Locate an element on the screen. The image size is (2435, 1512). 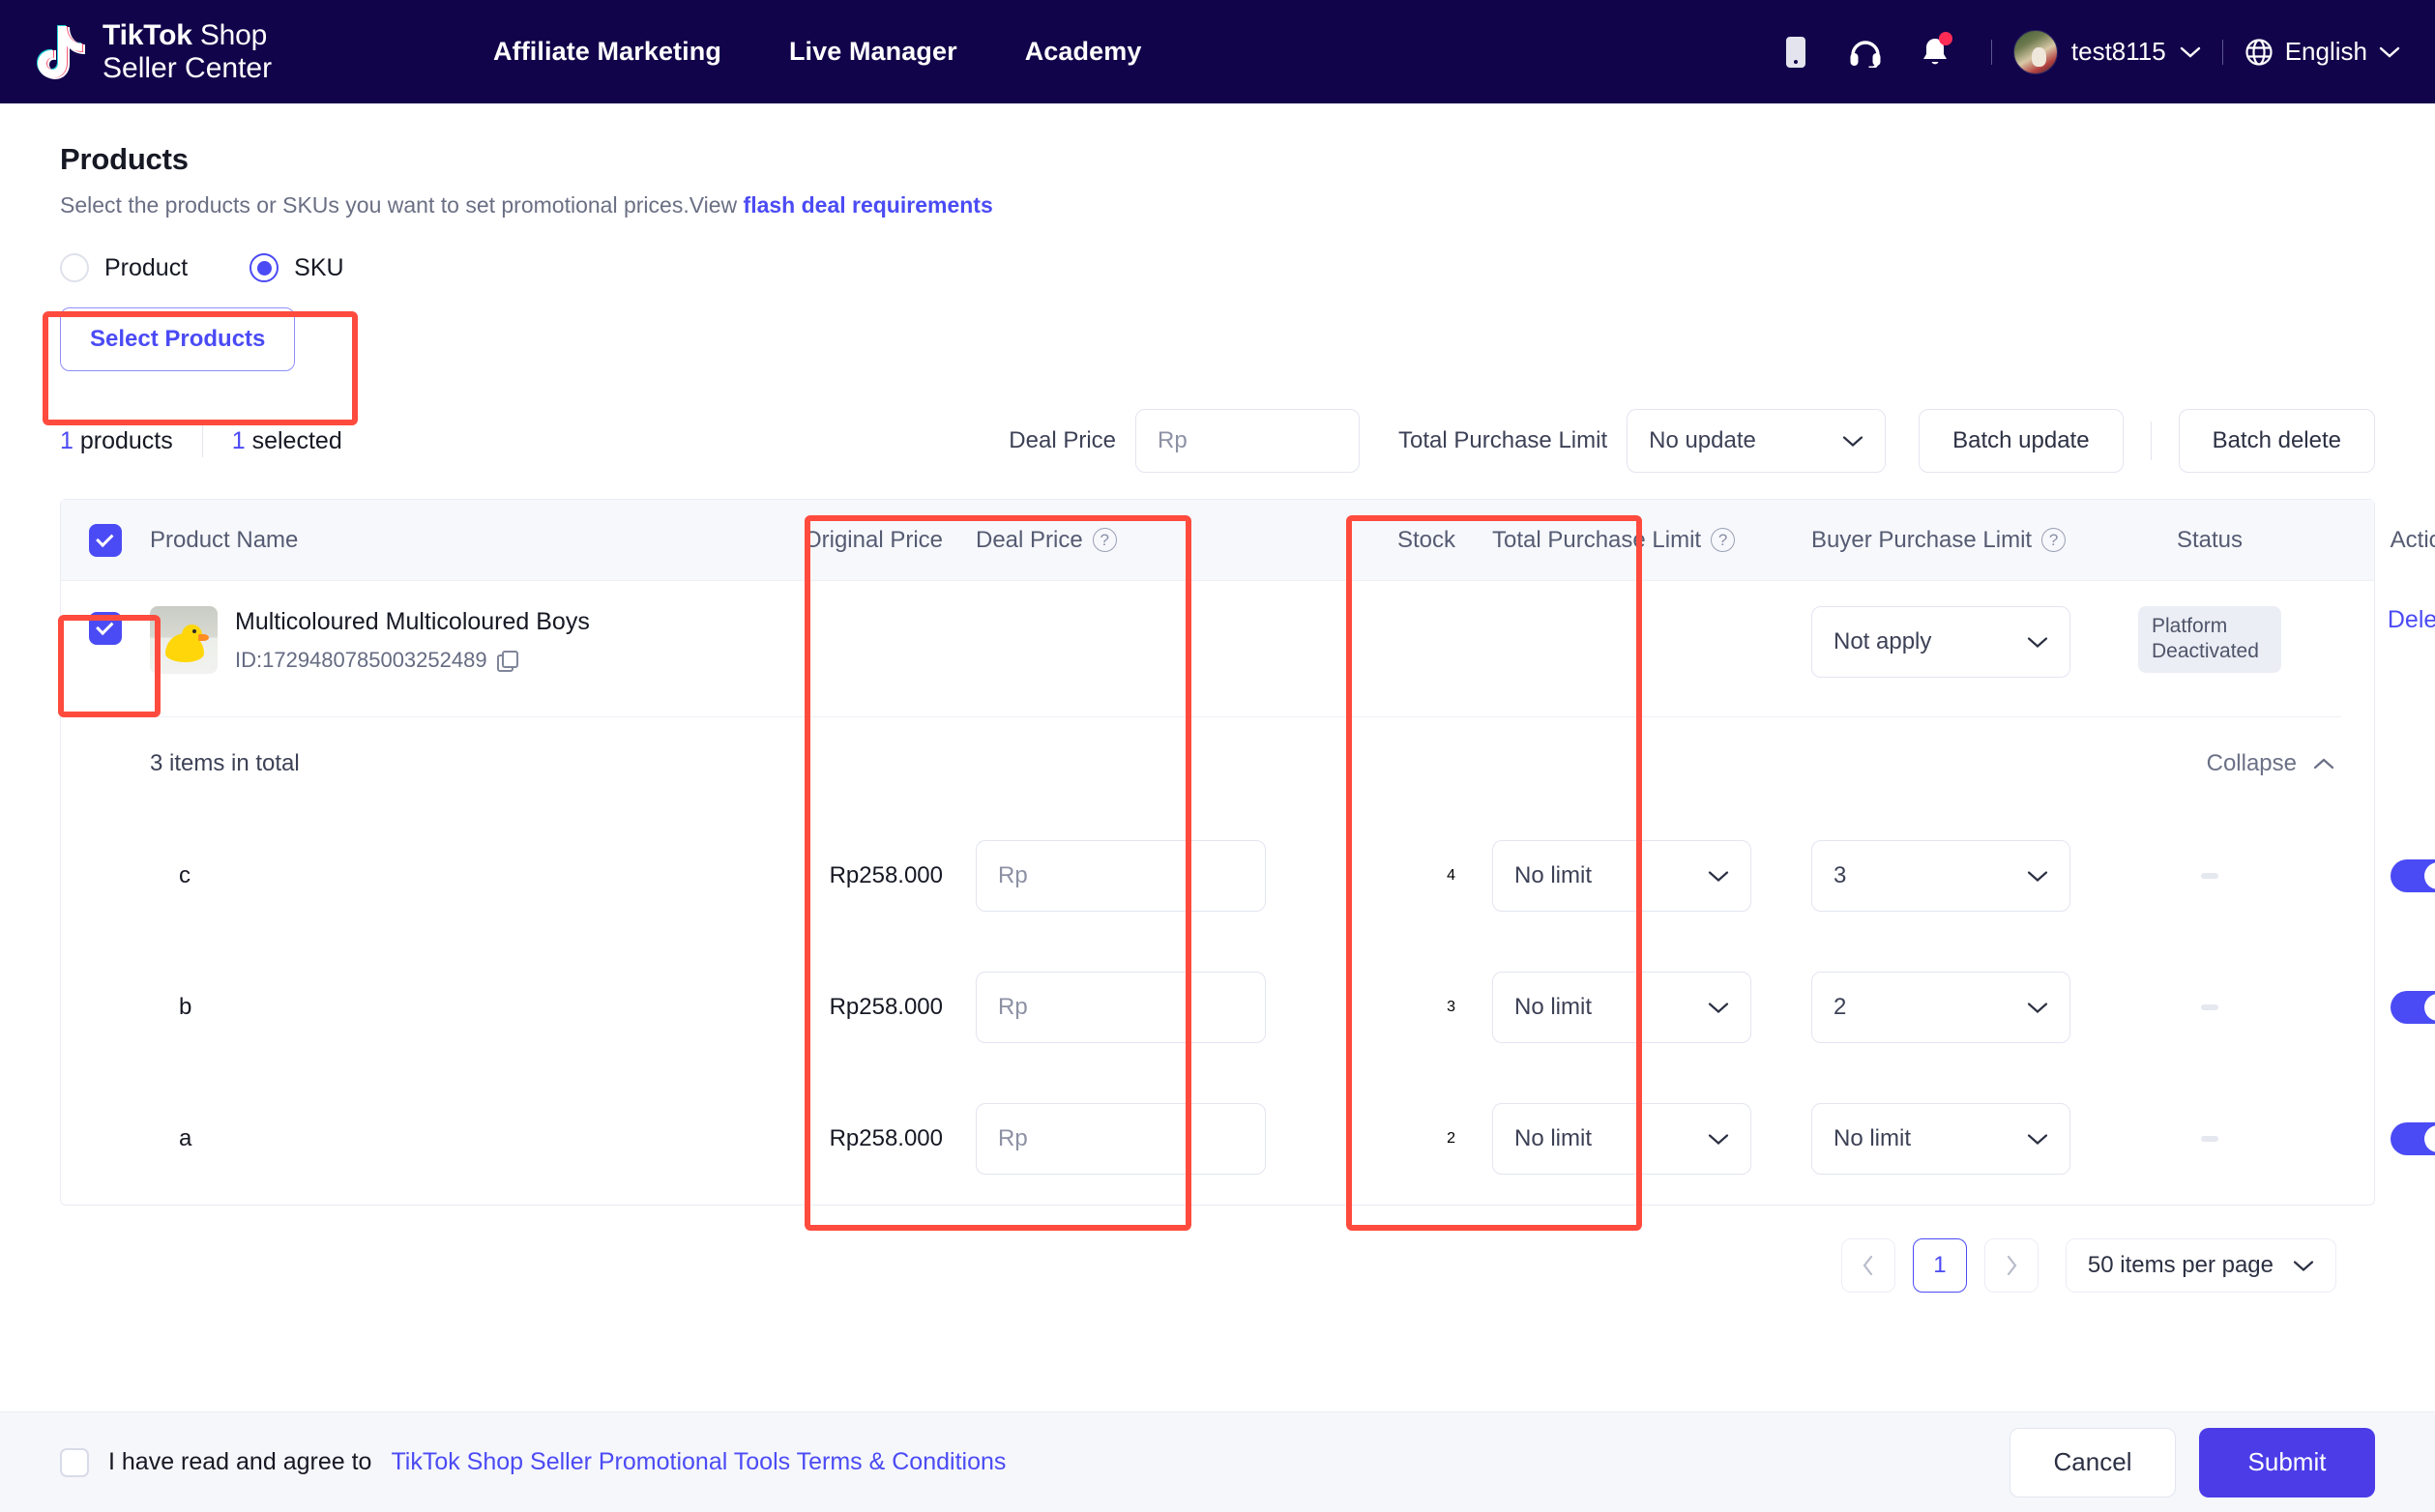
logo-shop-word: Shop is located at coordinates (229, 34).